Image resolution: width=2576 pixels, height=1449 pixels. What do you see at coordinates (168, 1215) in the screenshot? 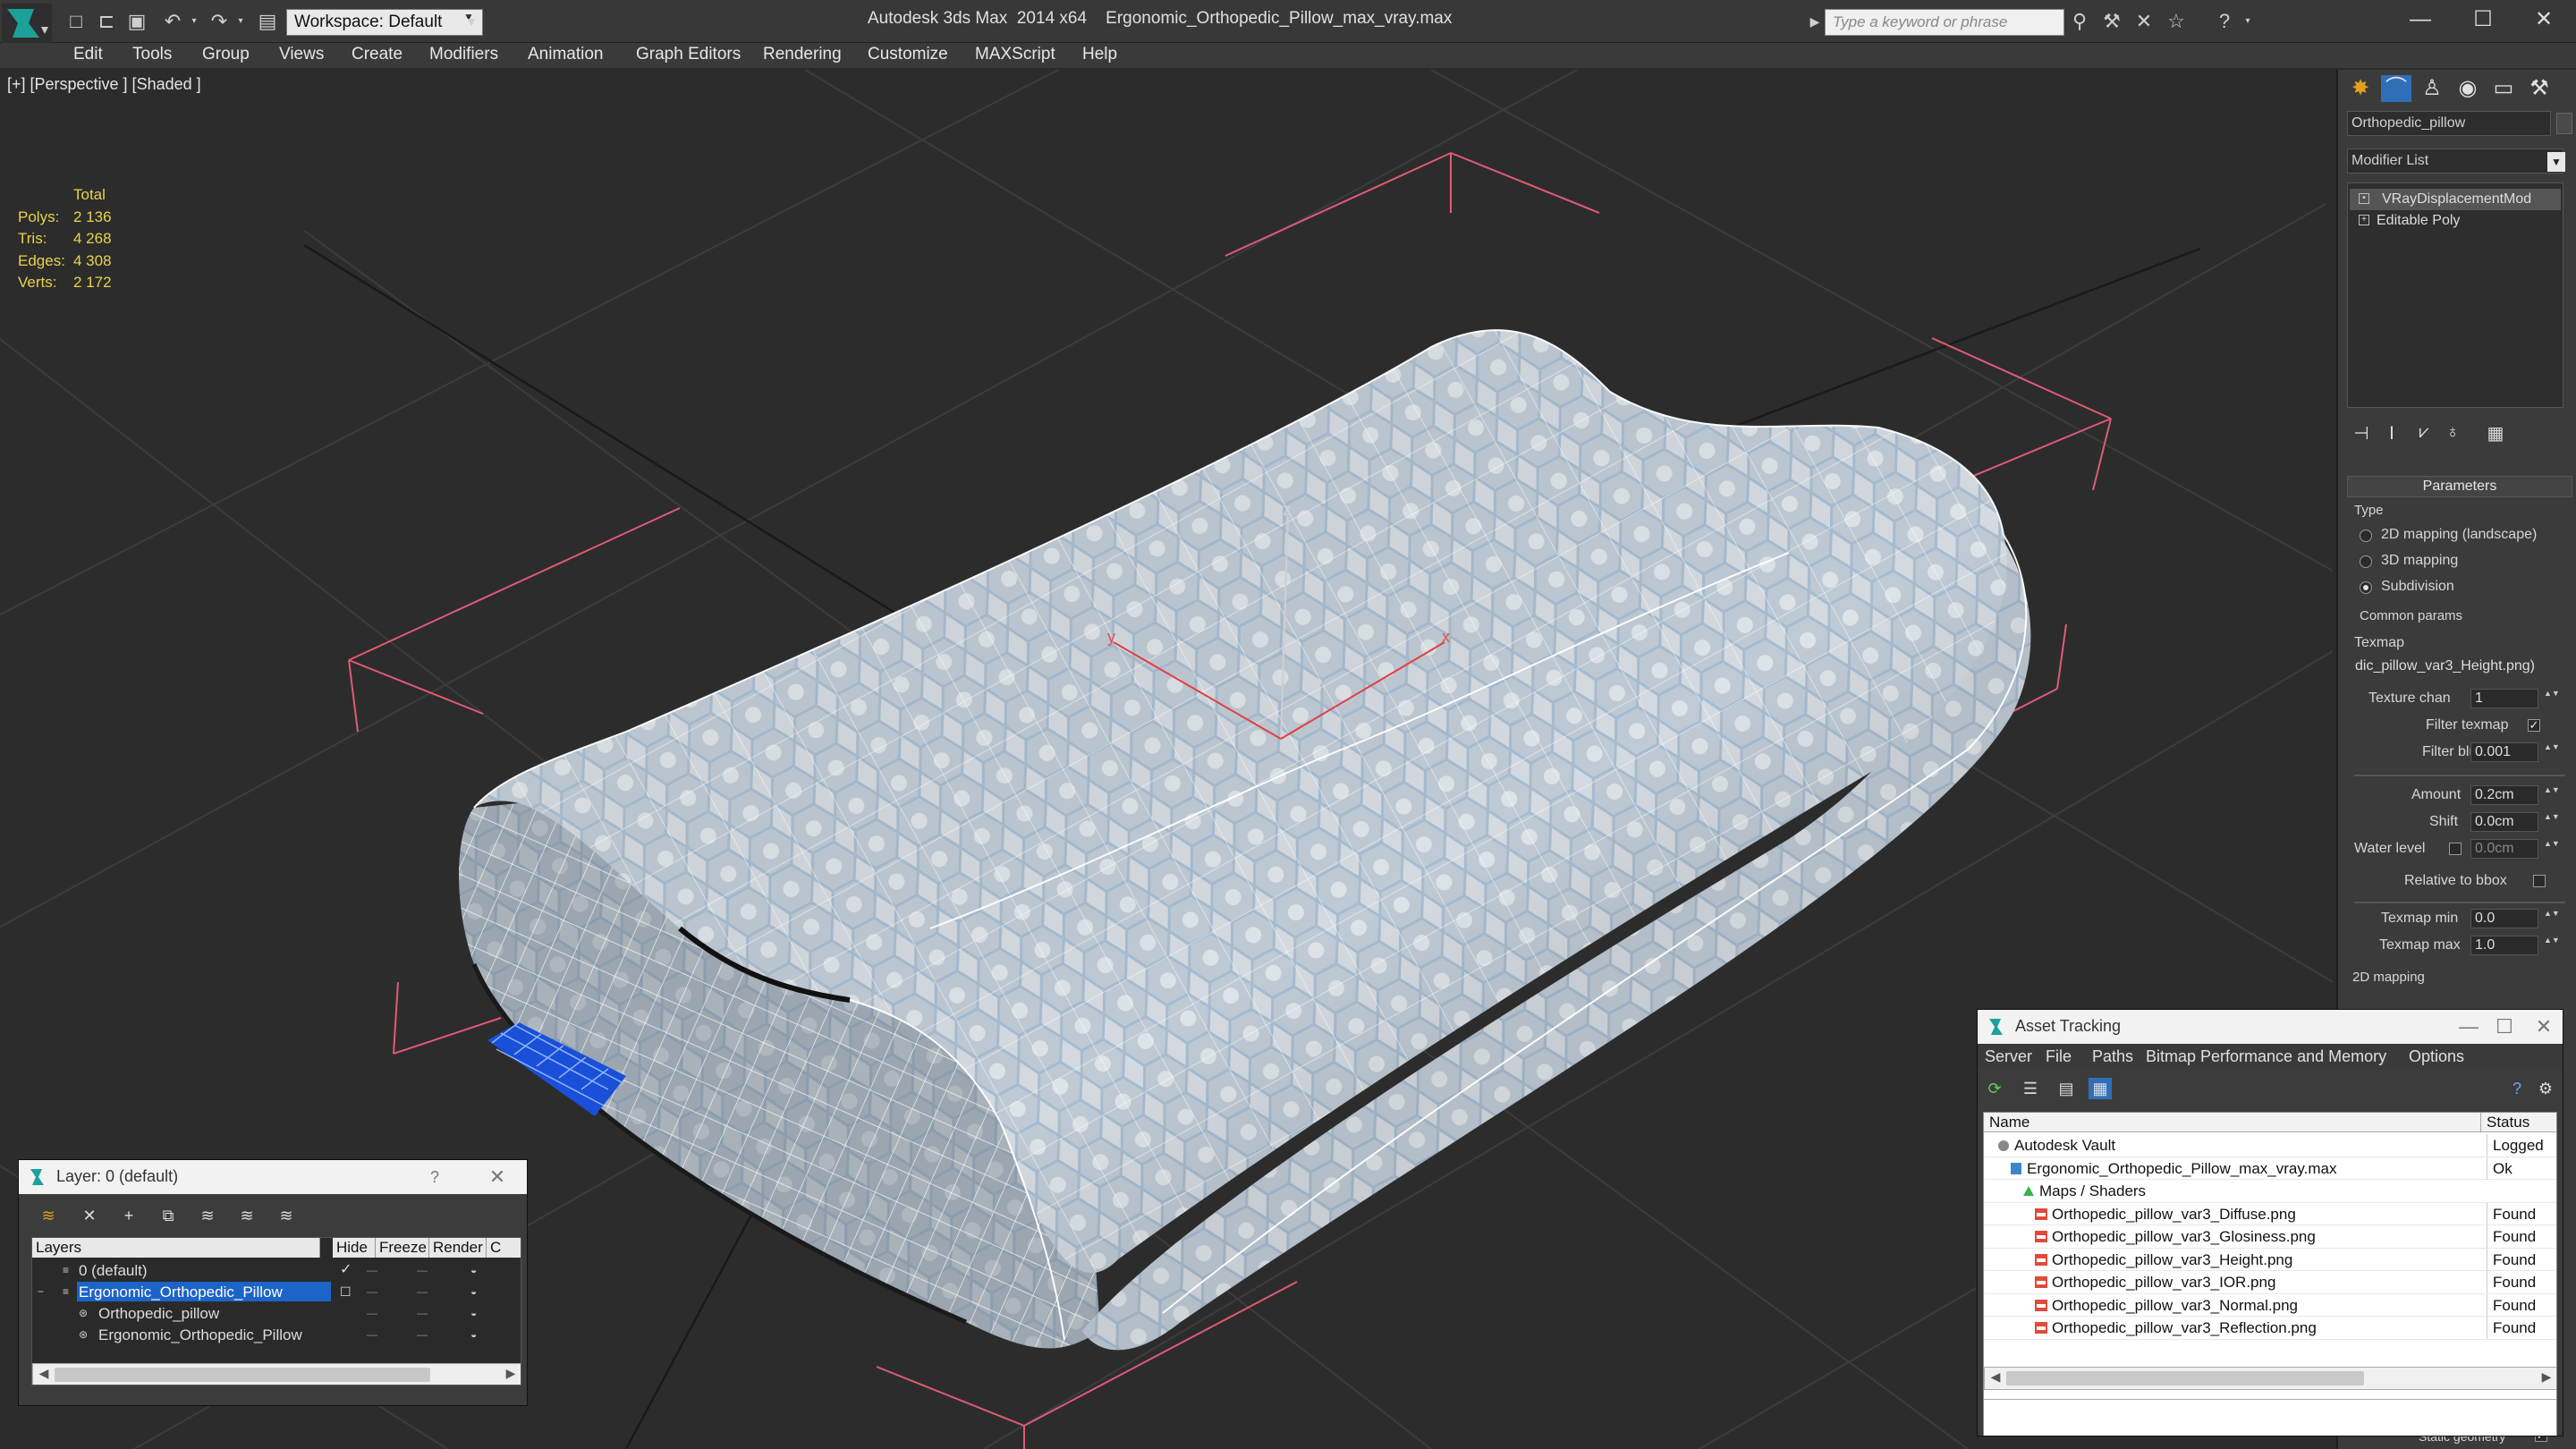
I see `select-objects-icon: ⧉` at bounding box center [168, 1215].